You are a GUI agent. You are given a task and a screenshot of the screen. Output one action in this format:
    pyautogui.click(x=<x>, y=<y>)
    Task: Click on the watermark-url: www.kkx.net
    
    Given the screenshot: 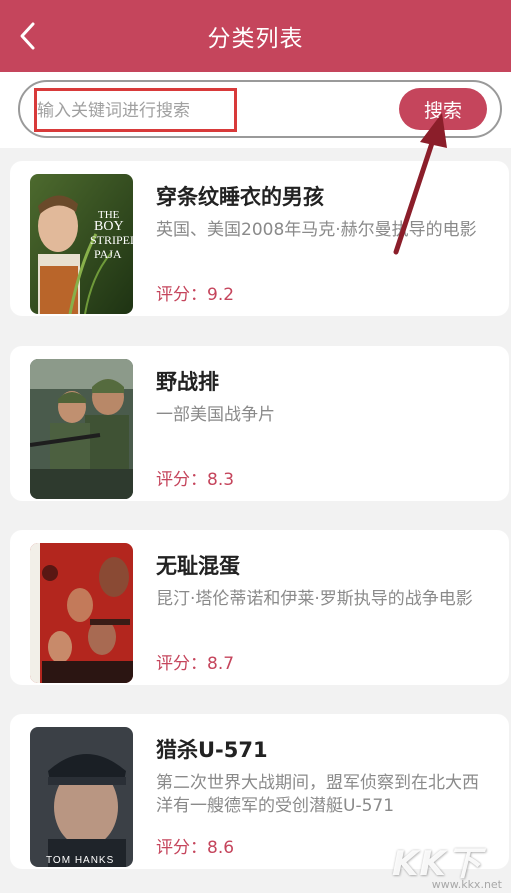 What is the action you would take?
    pyautogui.click(x=466, y=884)
    